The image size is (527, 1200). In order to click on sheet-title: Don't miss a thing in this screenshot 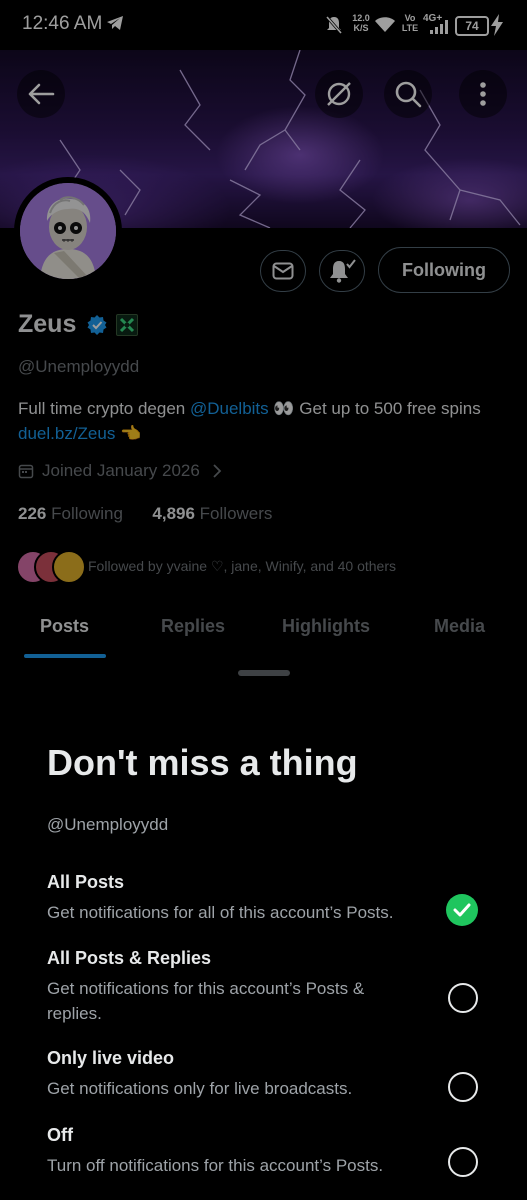, I will do `click(202, 762)`.